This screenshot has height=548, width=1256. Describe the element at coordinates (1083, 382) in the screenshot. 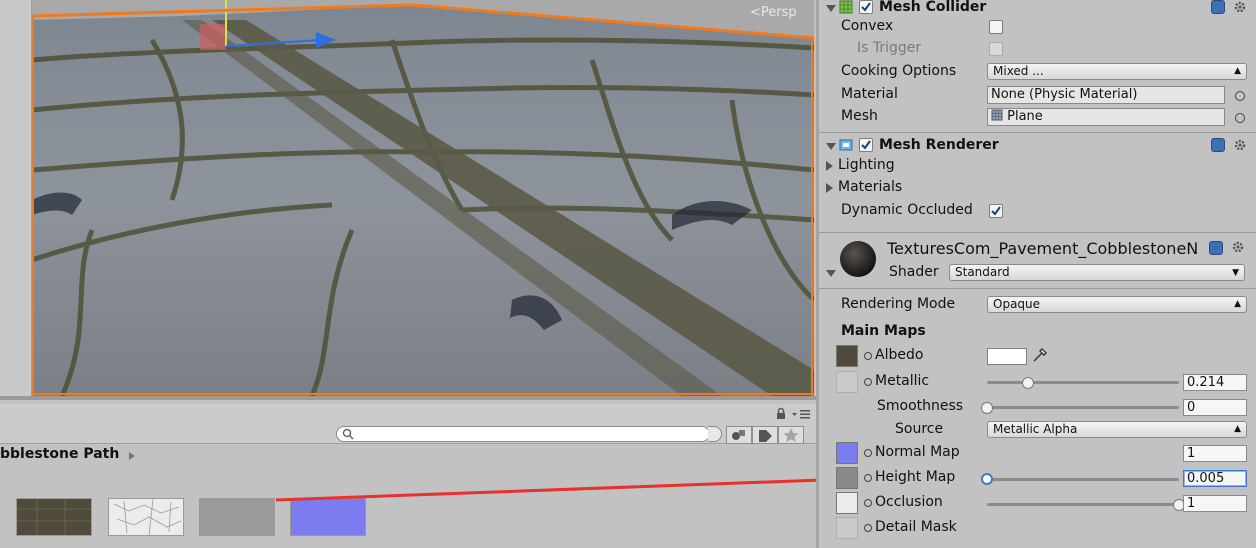

I see `metallic-slider-track` at that location.